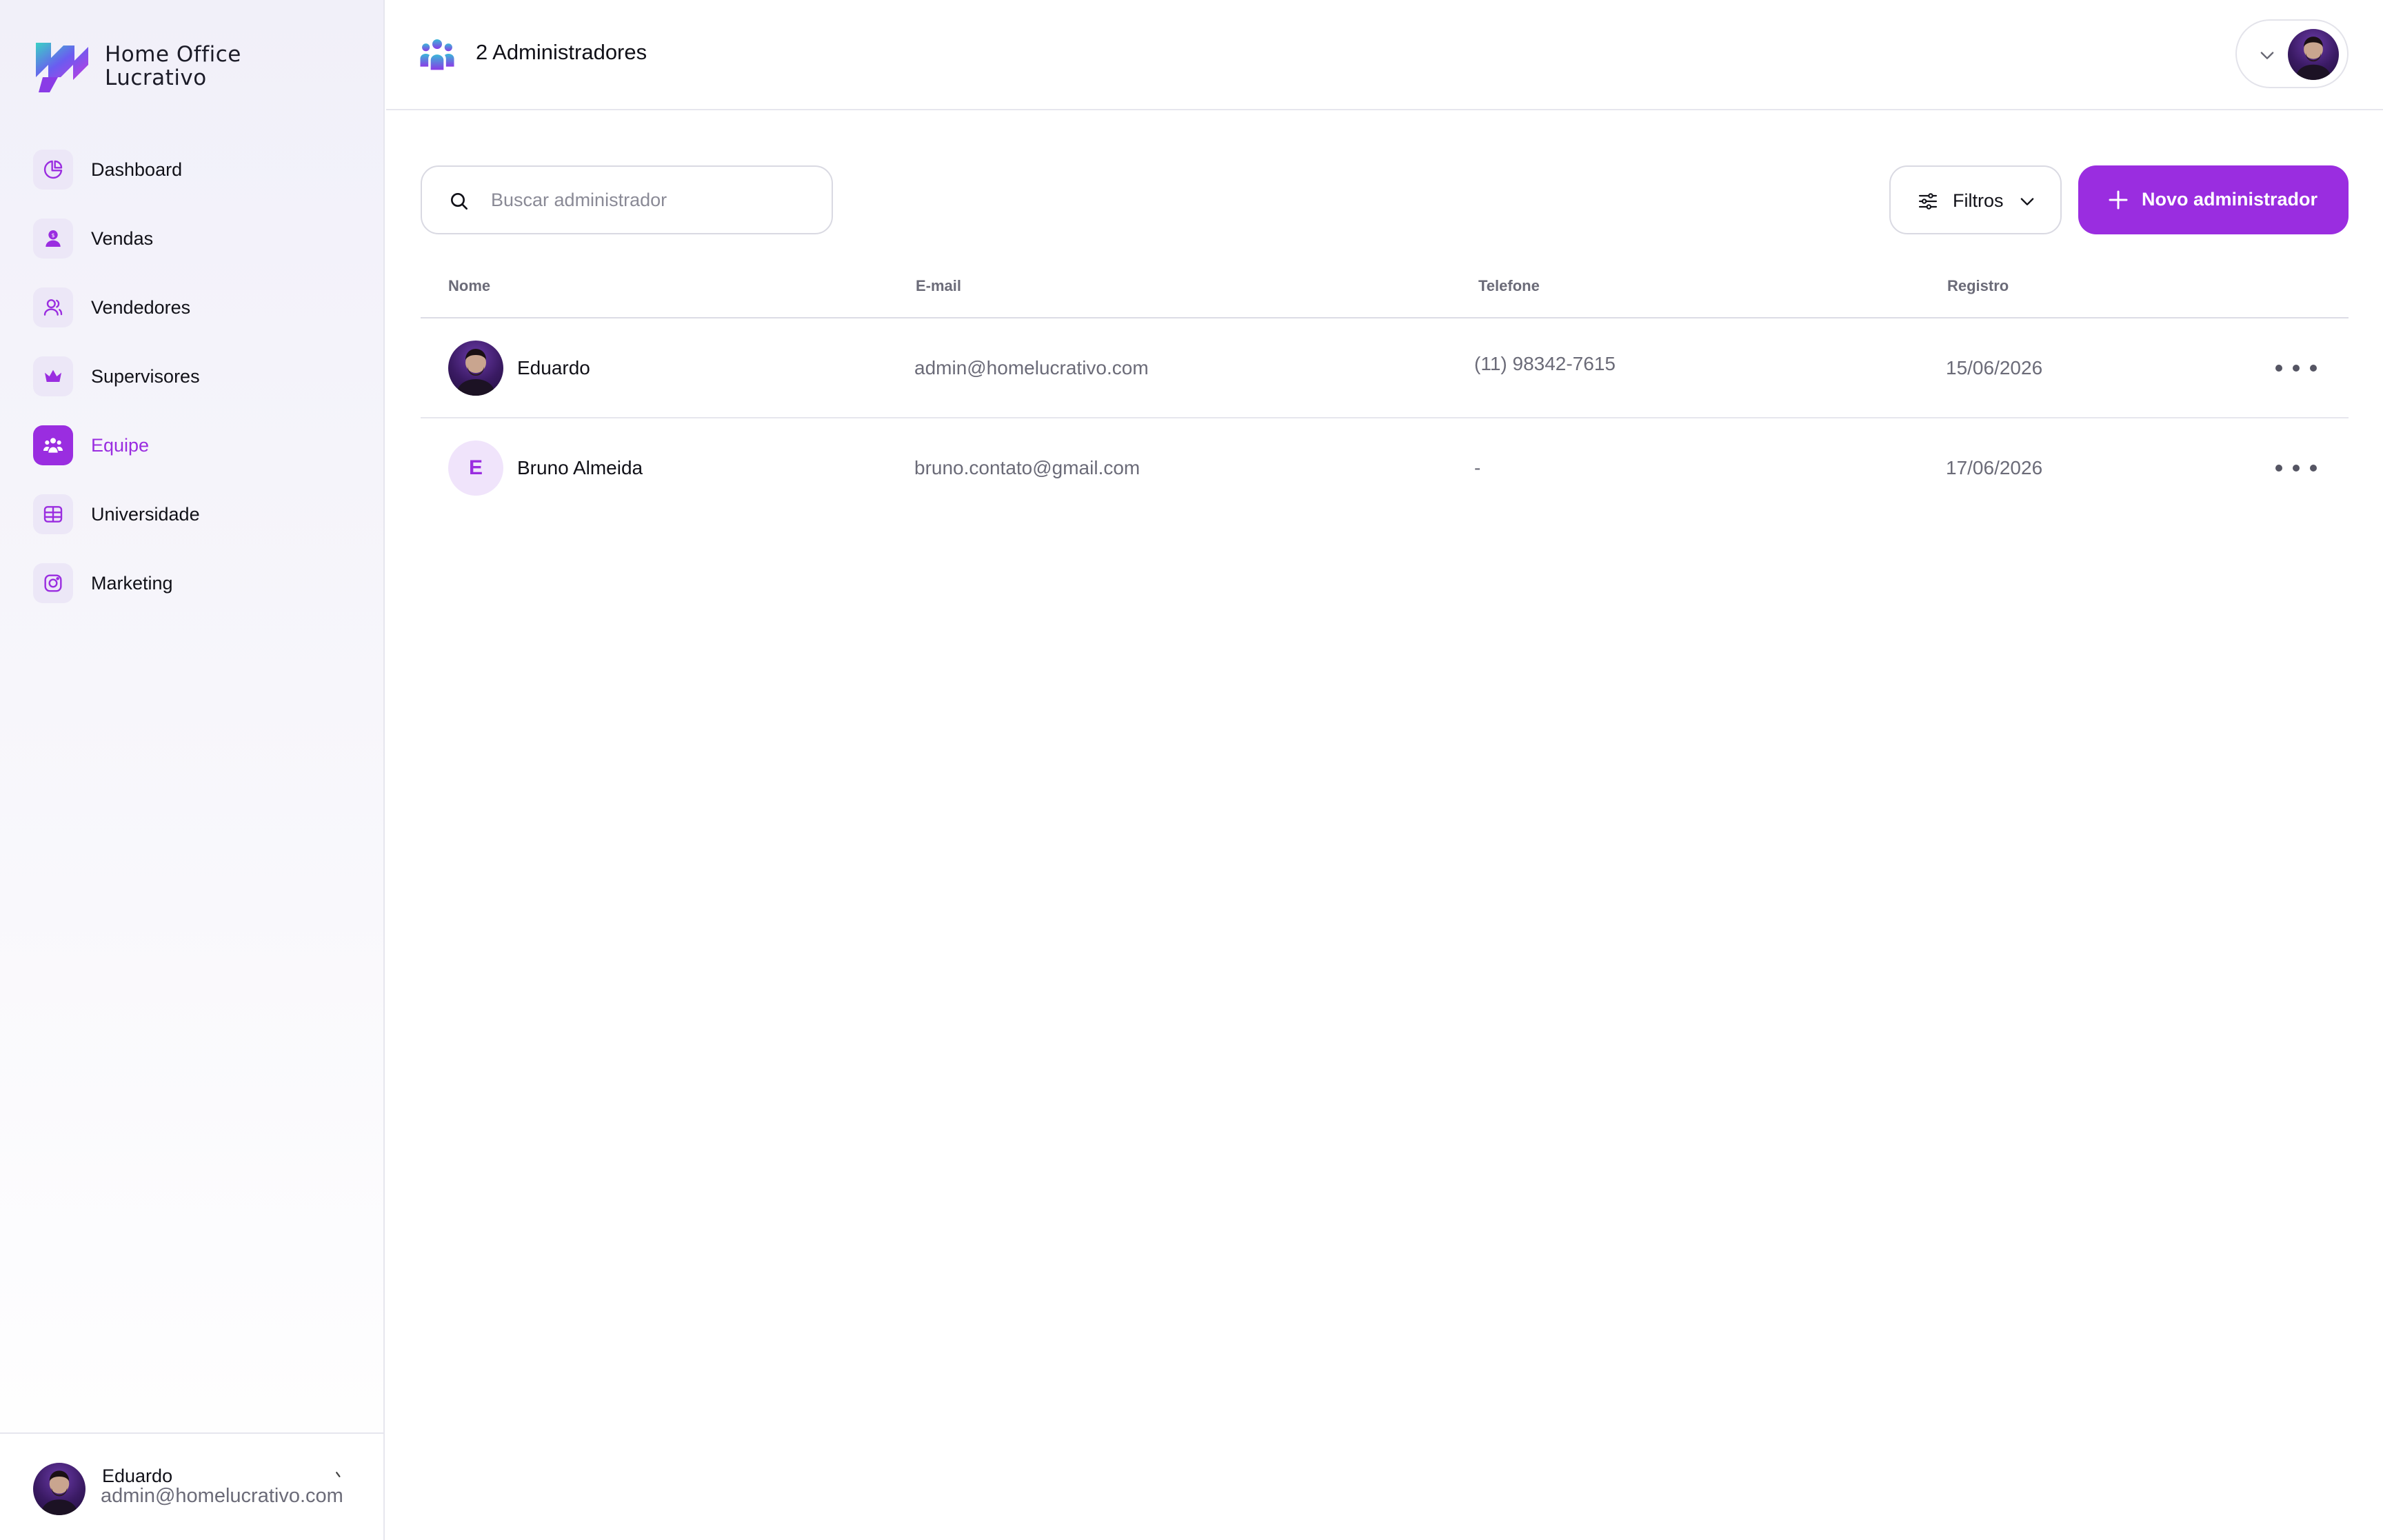  I want to click on sidebar-user-name: Eduardo, so click(137, 1476).